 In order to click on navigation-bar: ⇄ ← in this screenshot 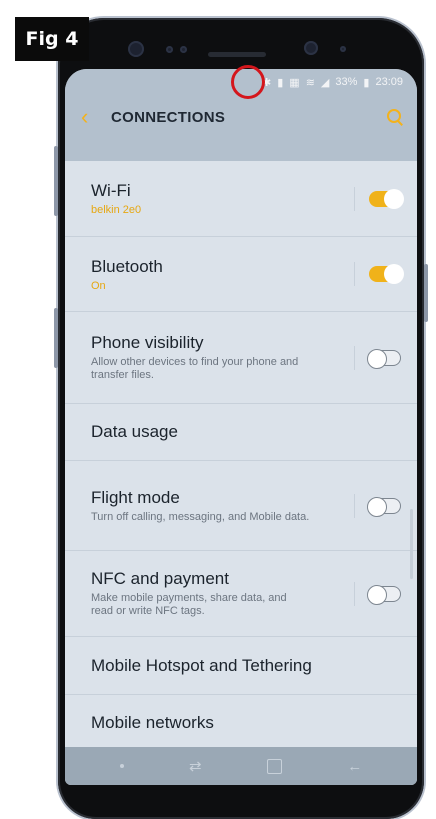, I will do `click(241, 766)`.